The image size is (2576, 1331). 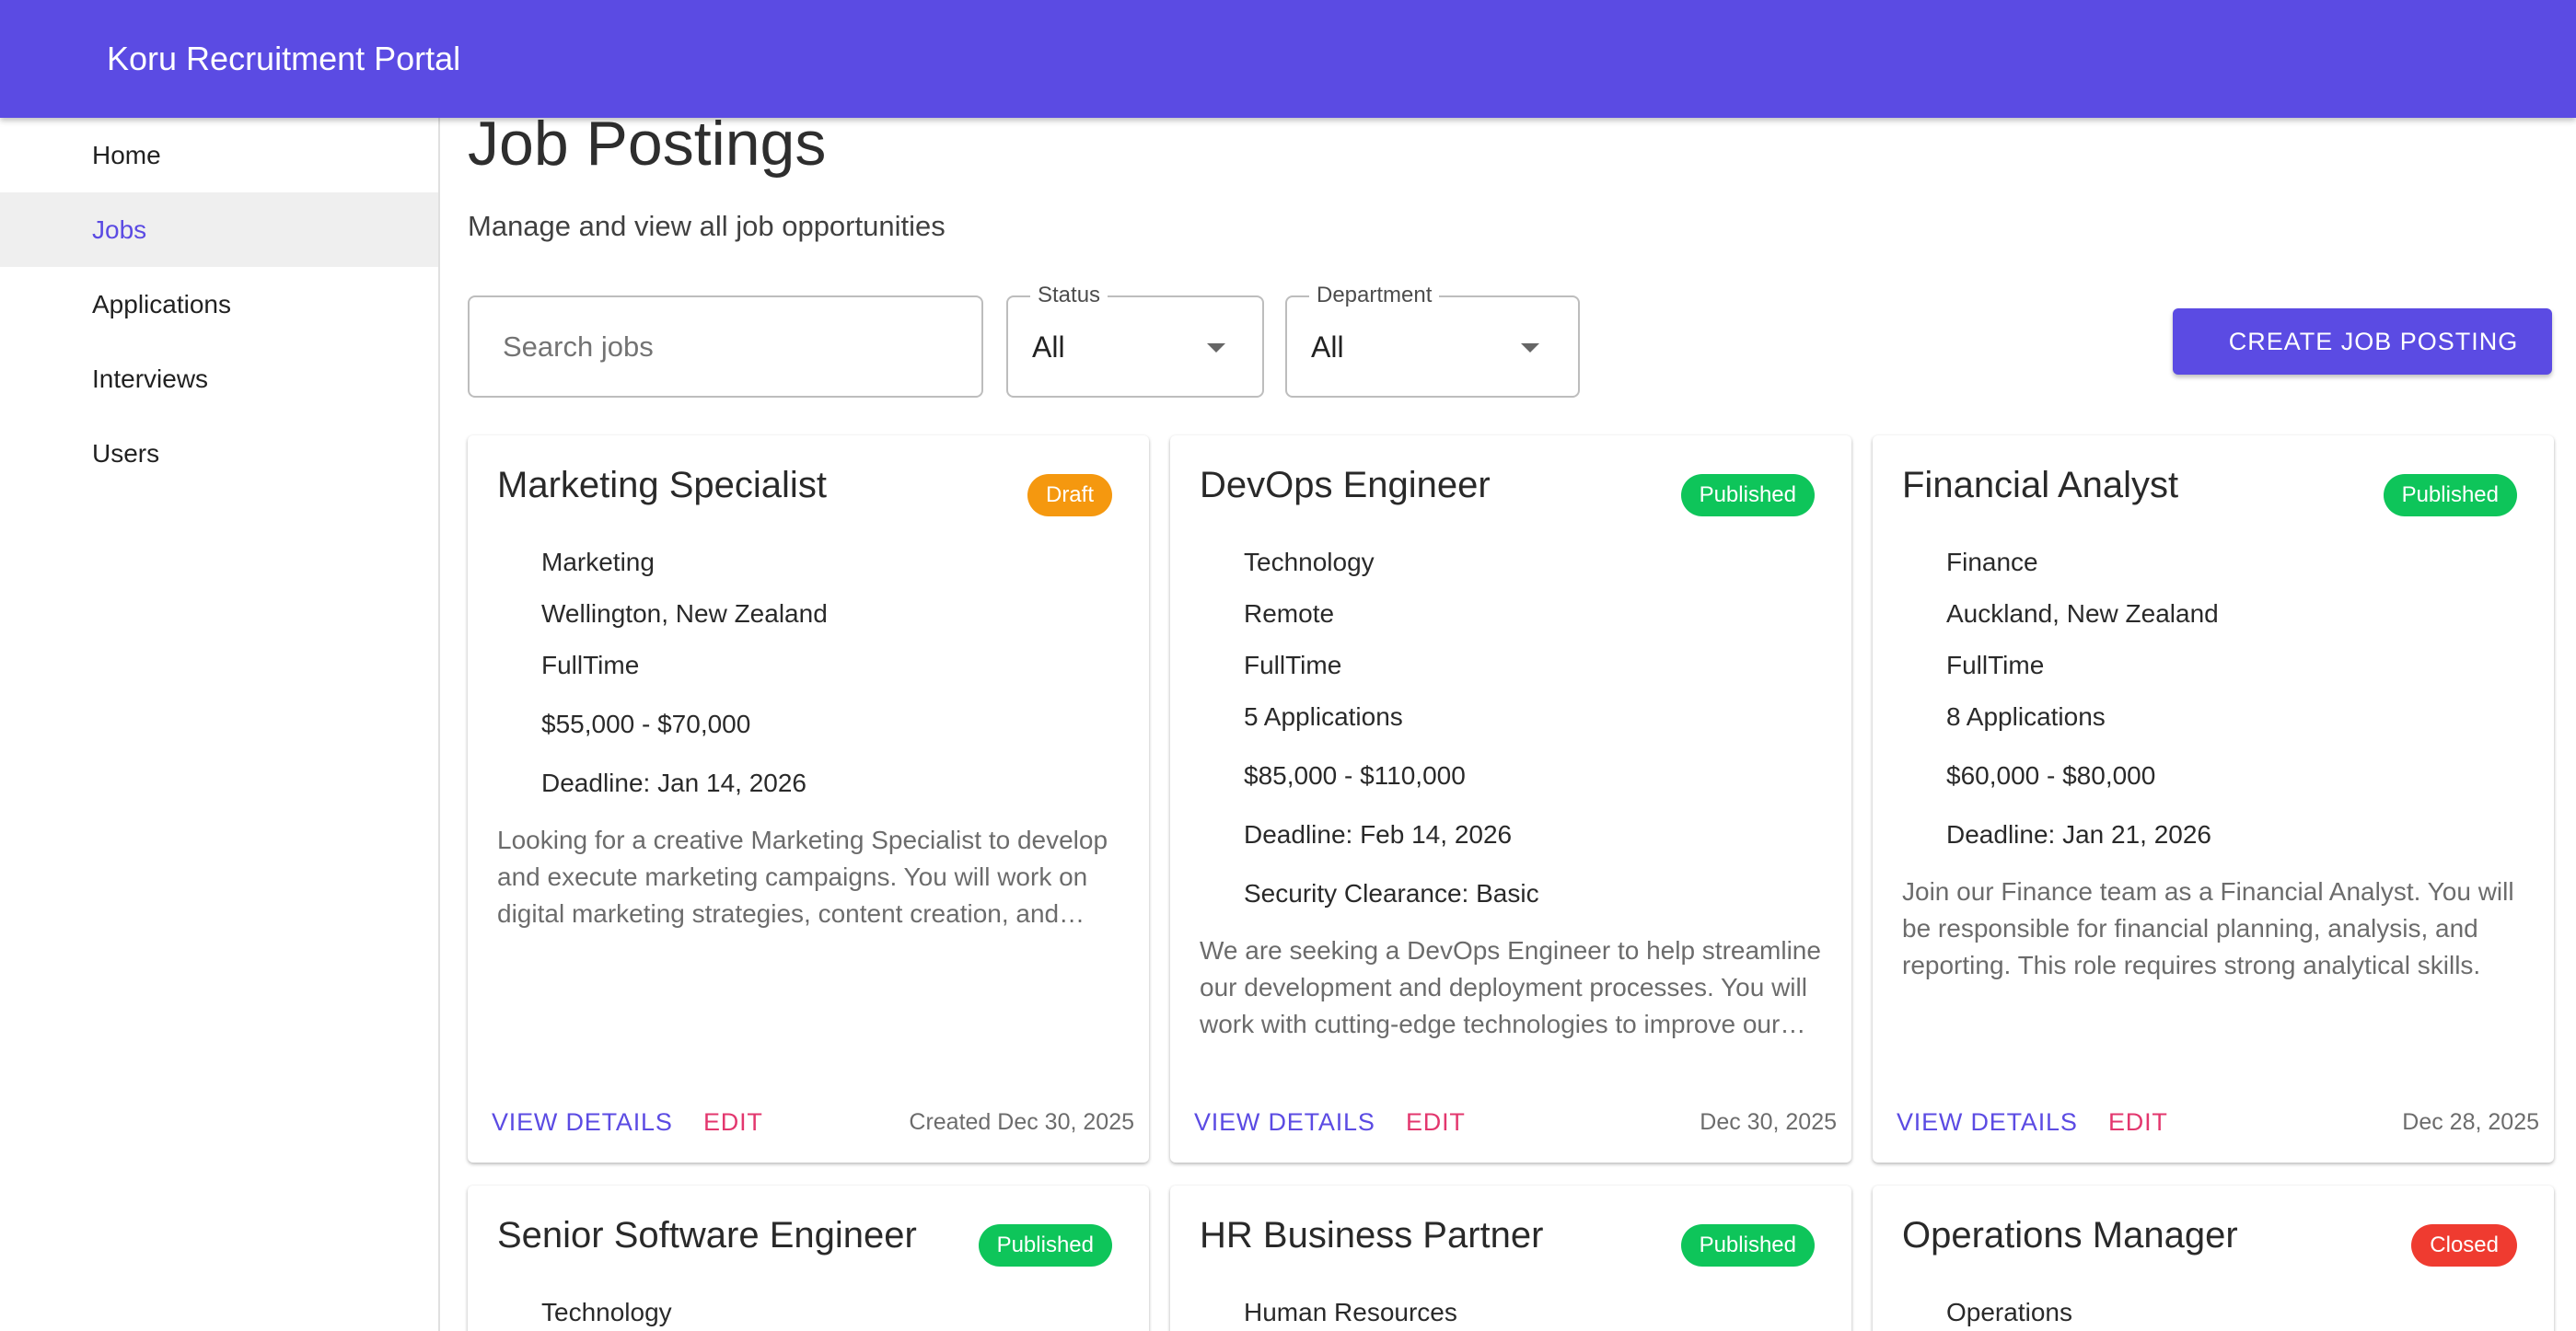 I want to click on job-location: Wellington, New Zealand, so click(x=684, y=613).